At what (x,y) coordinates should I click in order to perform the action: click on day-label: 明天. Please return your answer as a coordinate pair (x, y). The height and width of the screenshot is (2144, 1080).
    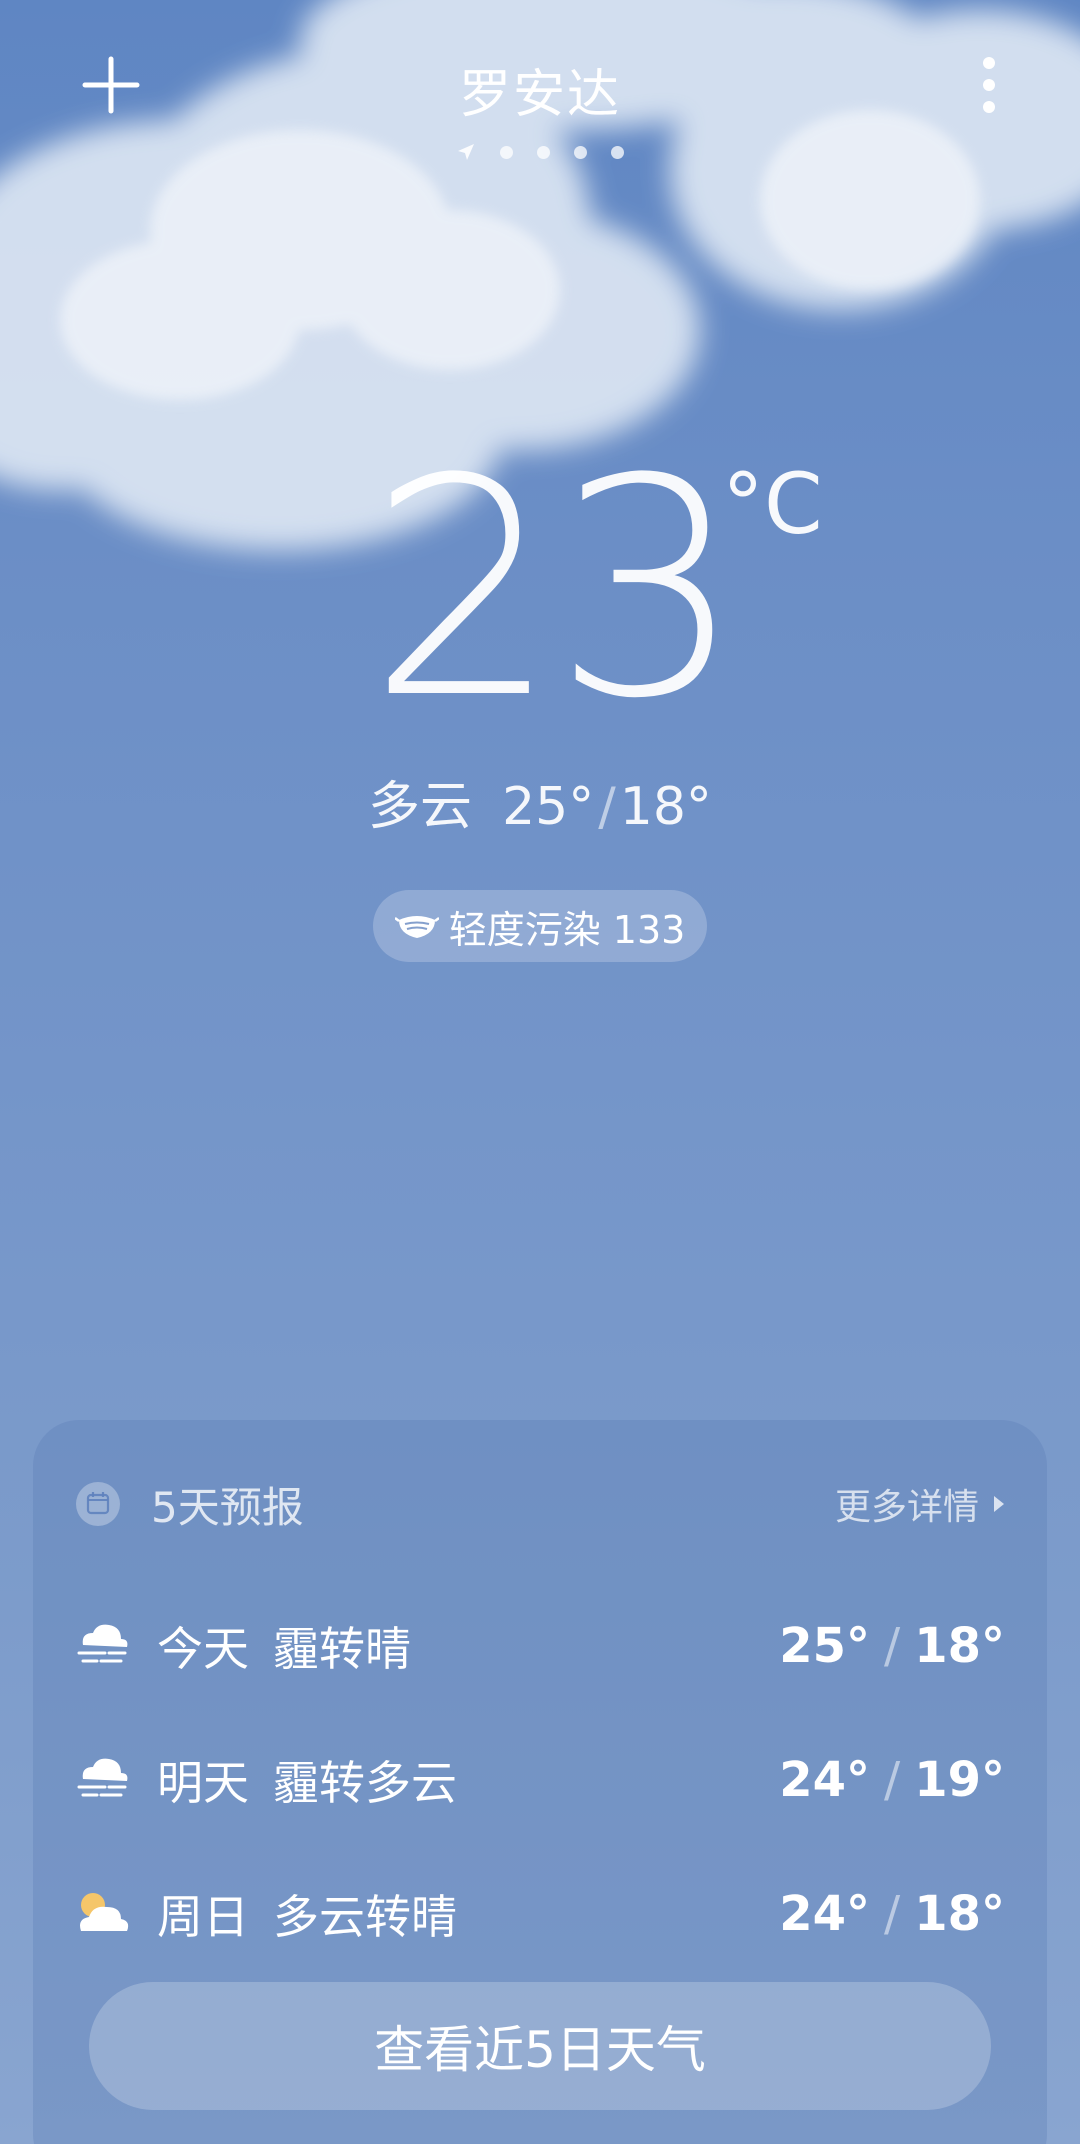
    Looking at the image, I should click on (203, 1783).